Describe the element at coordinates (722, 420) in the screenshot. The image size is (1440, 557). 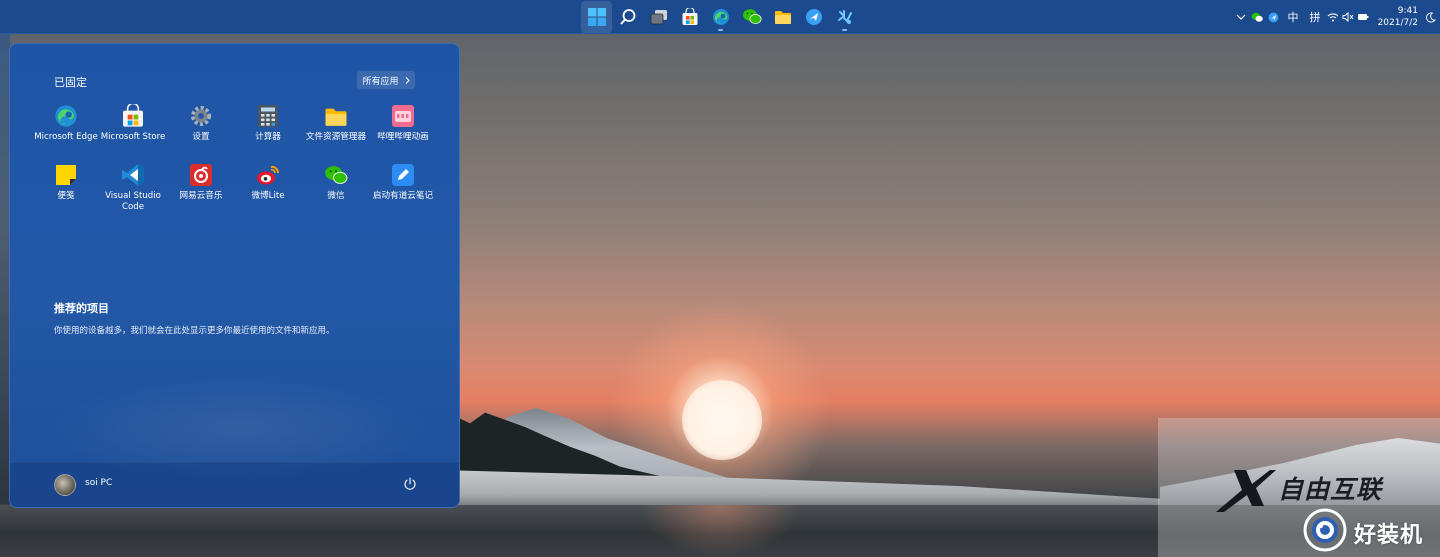
I see `sun` at that location.